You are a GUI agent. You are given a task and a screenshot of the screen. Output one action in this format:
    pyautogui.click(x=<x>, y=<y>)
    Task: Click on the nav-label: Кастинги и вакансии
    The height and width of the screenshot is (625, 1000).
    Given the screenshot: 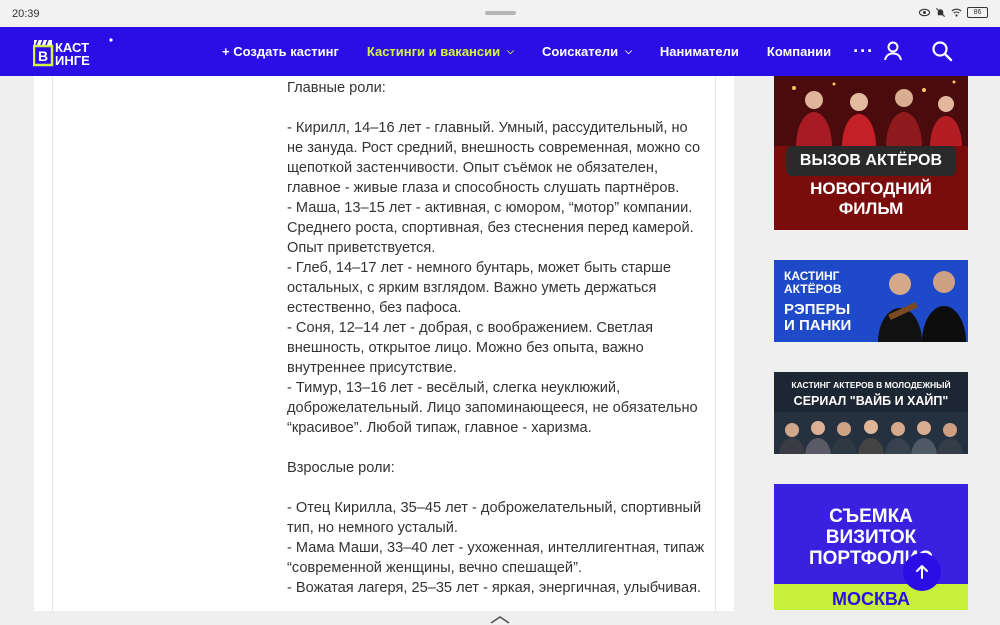 What is the action you would take?
    pyautogui.click(x=433, y=51)
    